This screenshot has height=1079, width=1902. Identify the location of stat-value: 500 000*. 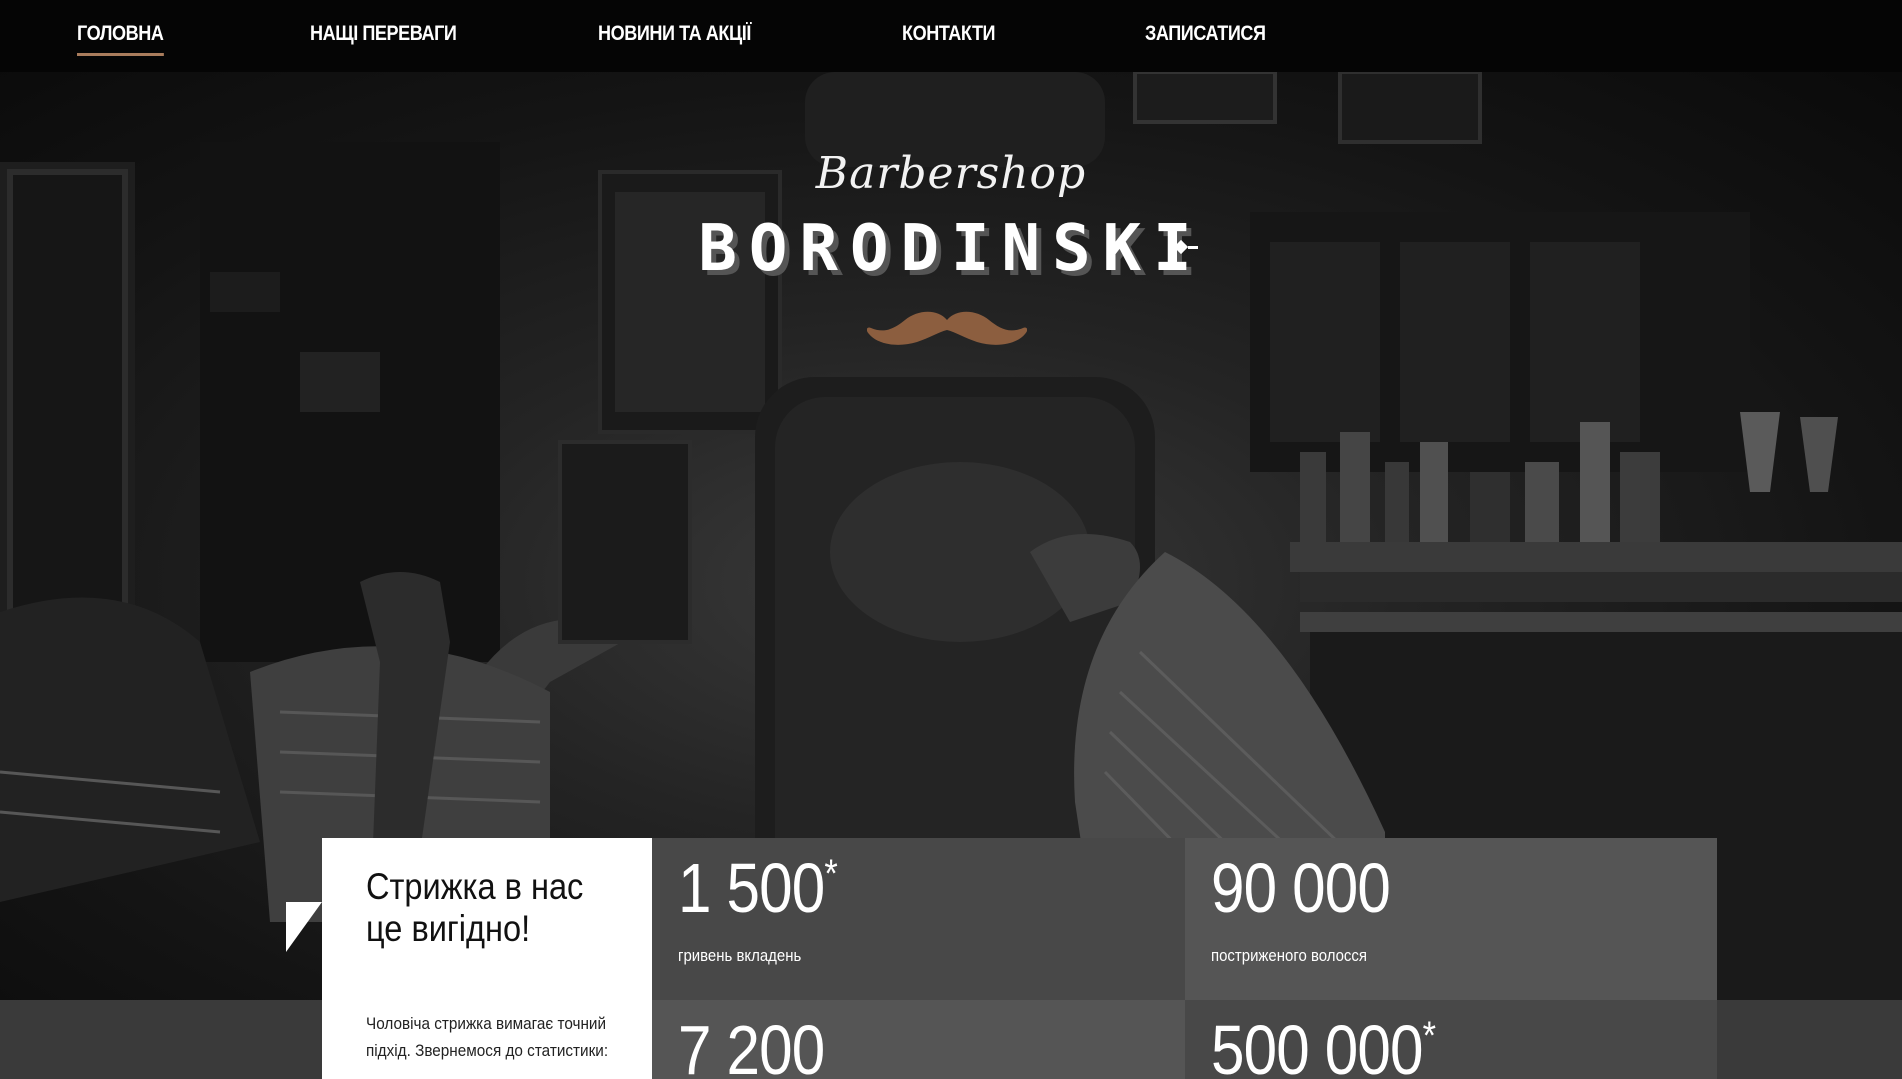
(1323, 1045).